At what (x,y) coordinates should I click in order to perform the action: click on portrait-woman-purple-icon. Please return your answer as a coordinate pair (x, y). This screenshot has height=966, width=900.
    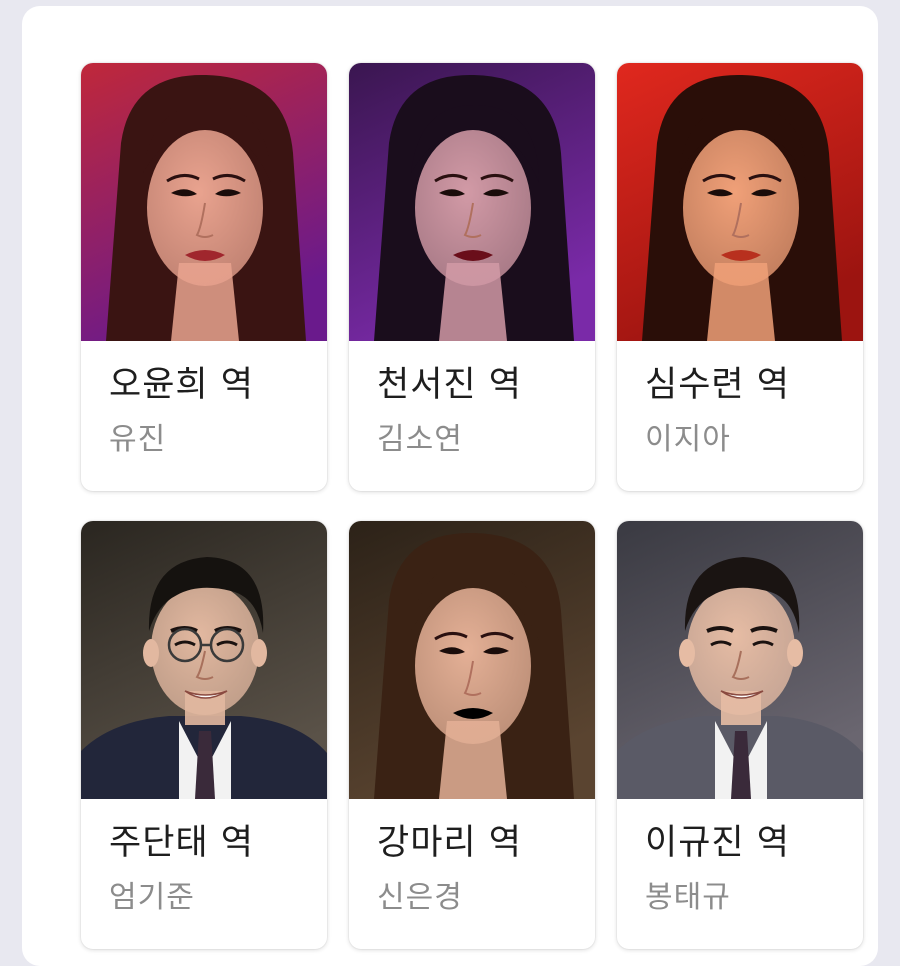
    Looking at the image, I should click on (472, 202).